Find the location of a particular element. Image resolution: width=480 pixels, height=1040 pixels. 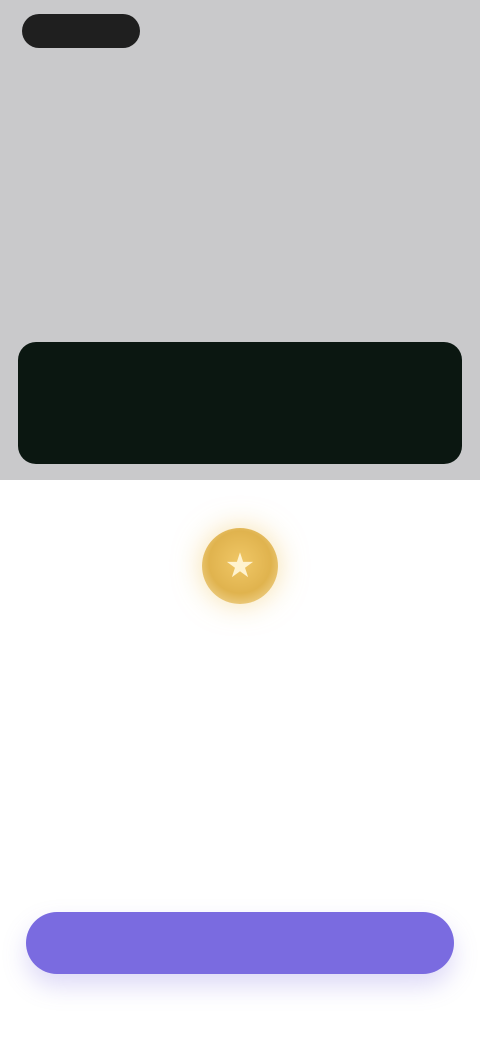

medal-icon is located at coordinates (240, 566).